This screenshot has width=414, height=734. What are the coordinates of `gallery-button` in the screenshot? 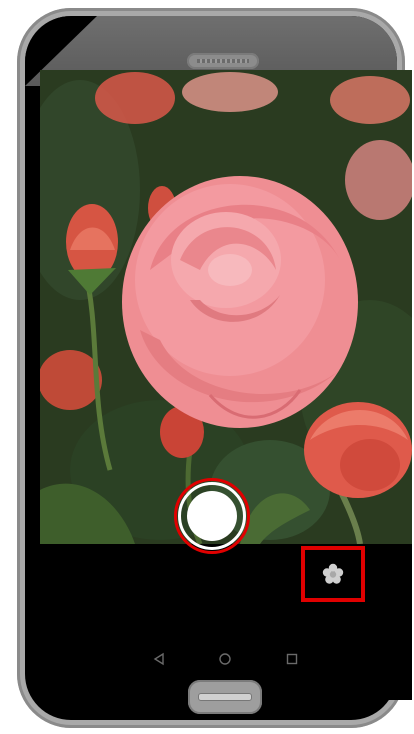 It's located at (333, 574).